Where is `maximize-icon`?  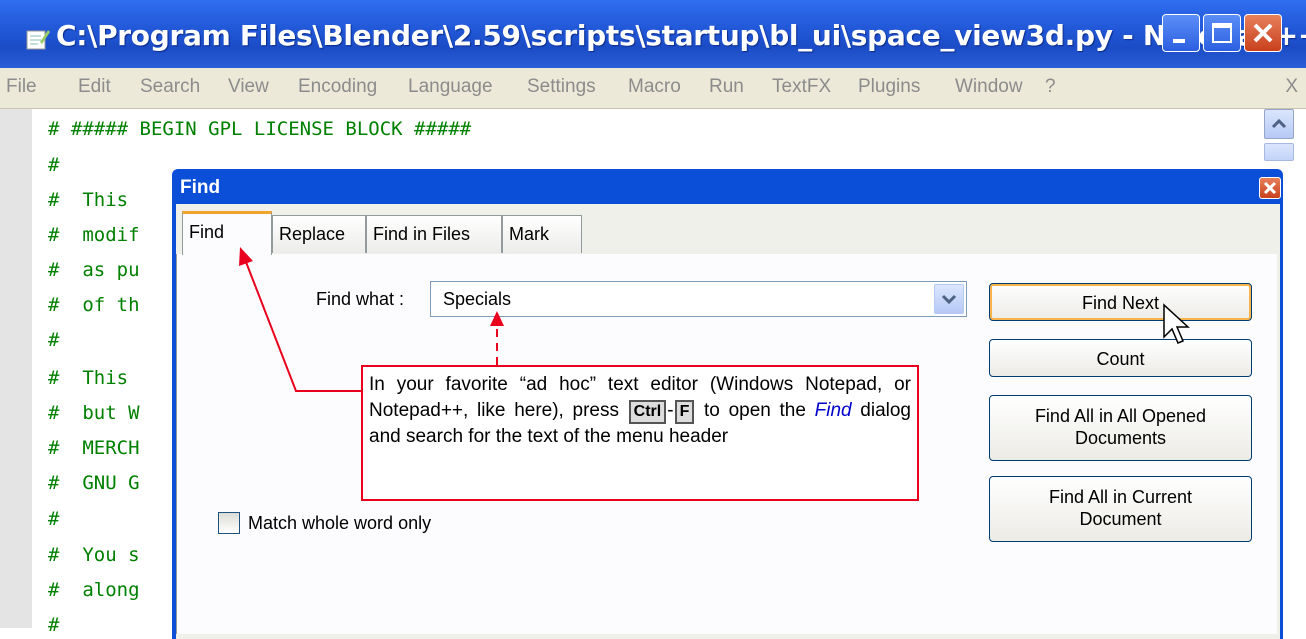
maximize-icon is located at coordinates (1222, 33).